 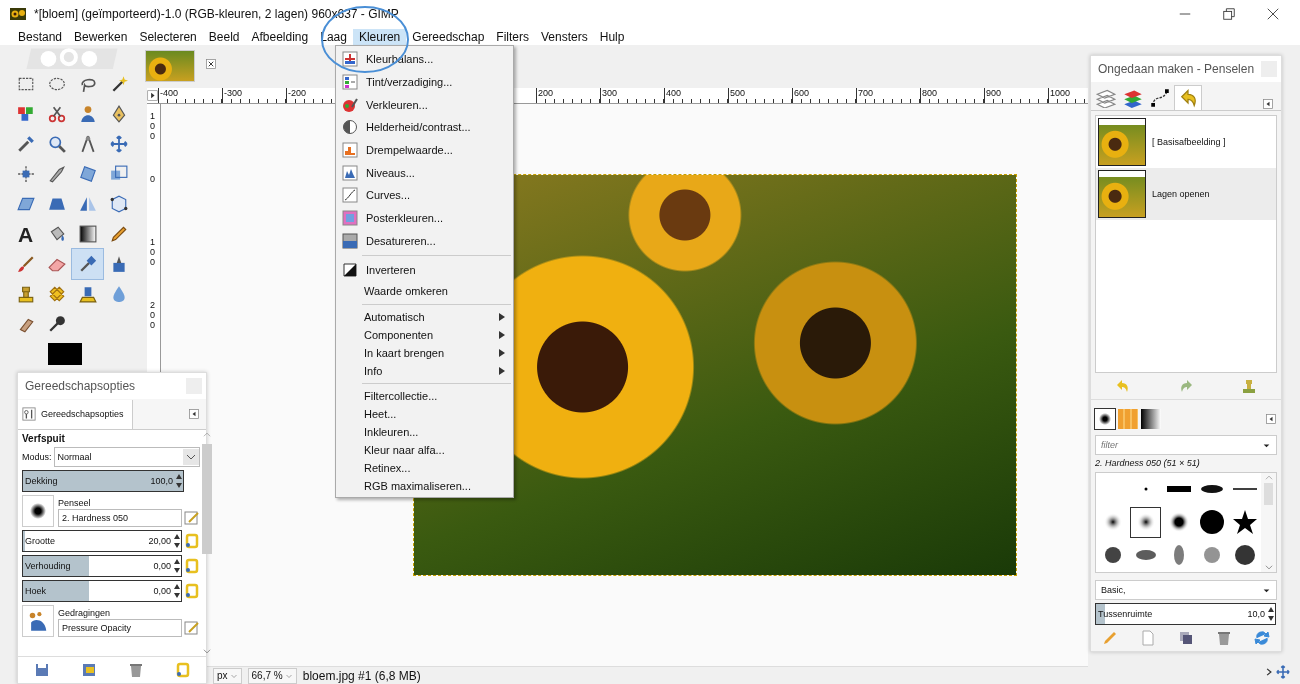 What do you see at coordinates (224, 36) in the screenshot?
I see `menu-item: Beeld` at bounding box center [224, 36].